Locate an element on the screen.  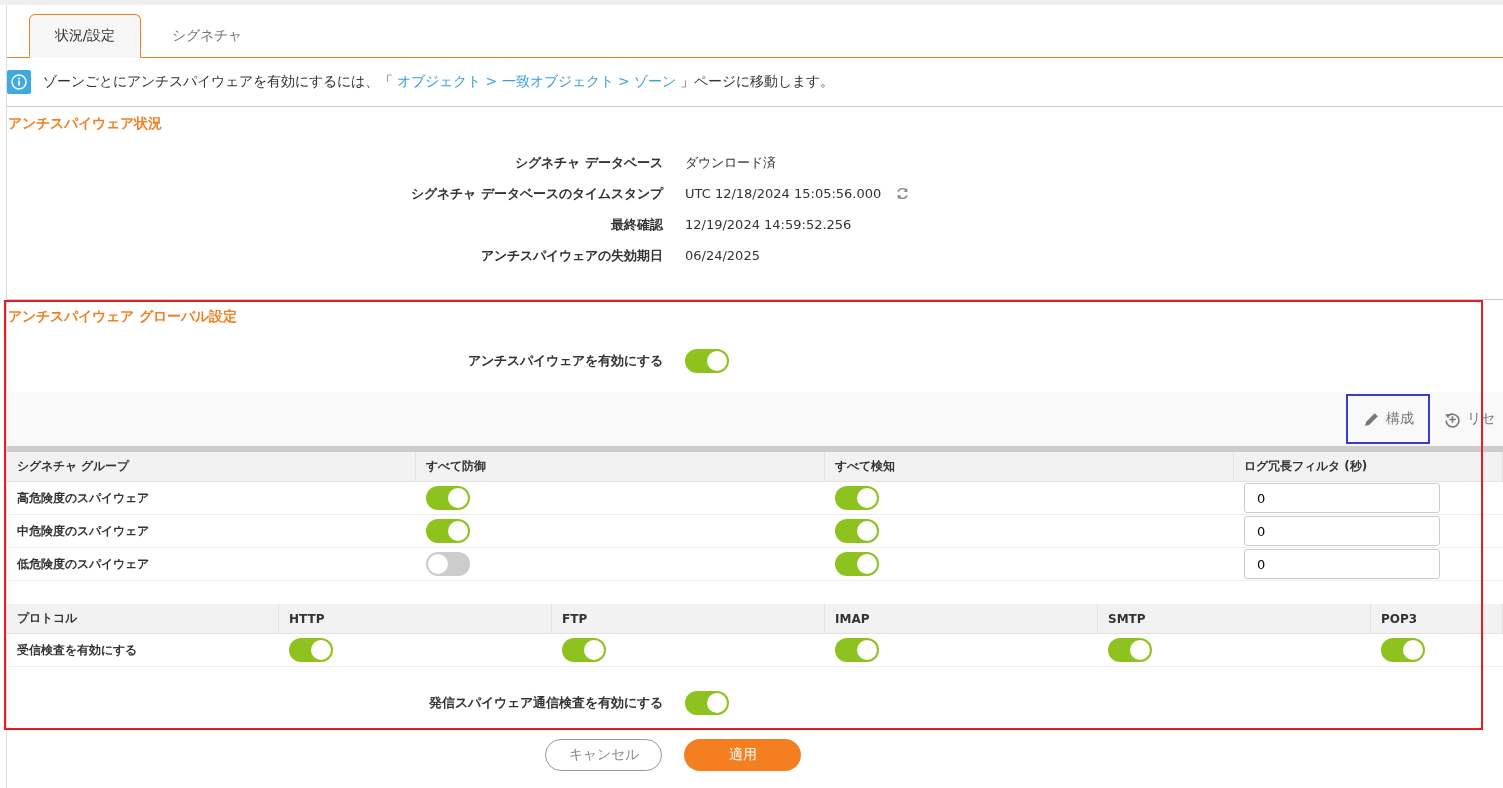
section-title: アンチスパイウェア状況 is located at coordinates (85, 123).